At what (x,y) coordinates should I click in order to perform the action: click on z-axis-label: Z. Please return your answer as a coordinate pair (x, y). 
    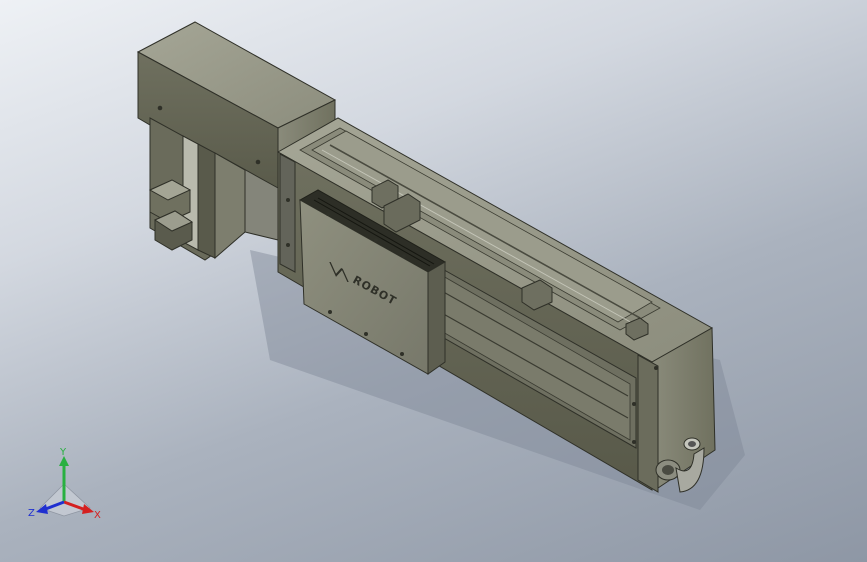
    Looking at the image, I should click on (31, 513).